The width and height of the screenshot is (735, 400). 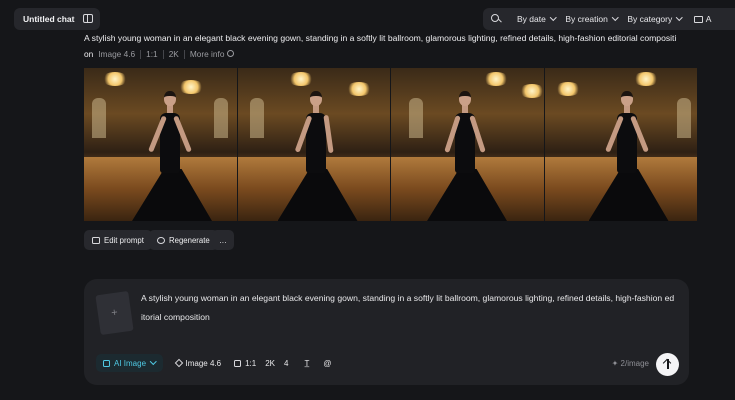 I want to click on reference-image-slot: +, so click(x=114, y=313).